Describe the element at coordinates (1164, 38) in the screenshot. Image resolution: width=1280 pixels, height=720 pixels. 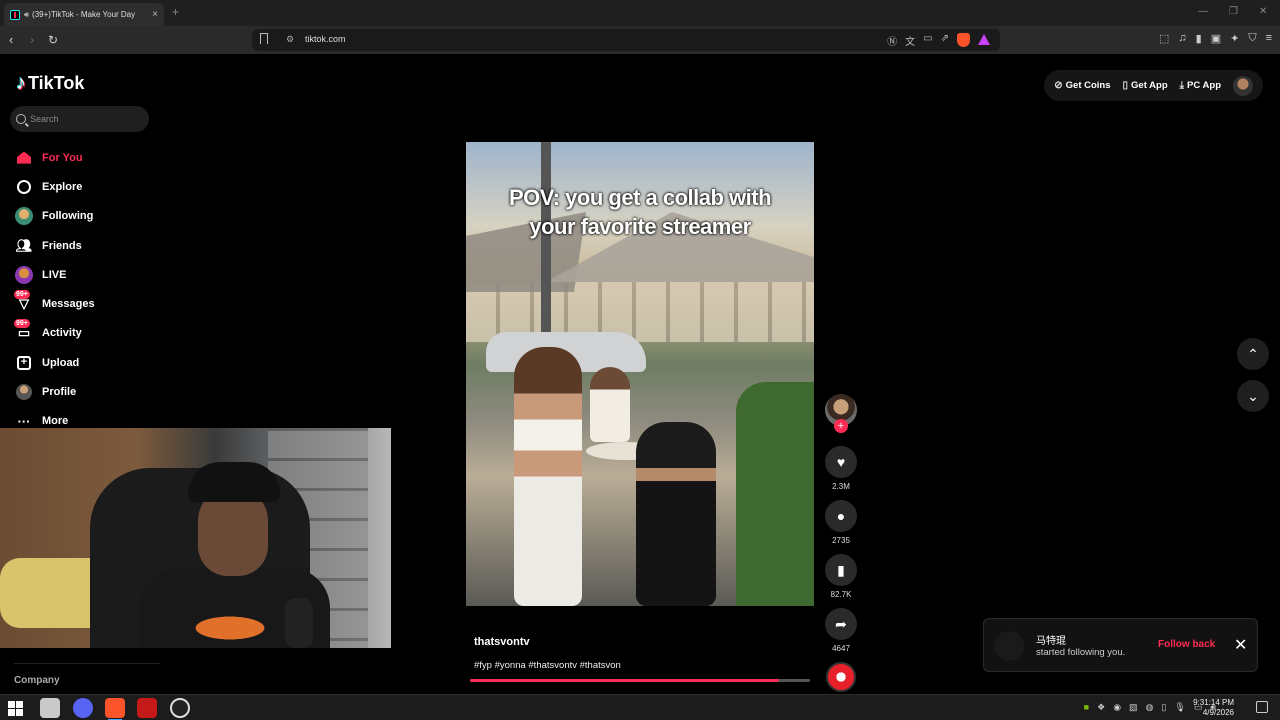
I see `screenshot-icon: ⬚` at that location.